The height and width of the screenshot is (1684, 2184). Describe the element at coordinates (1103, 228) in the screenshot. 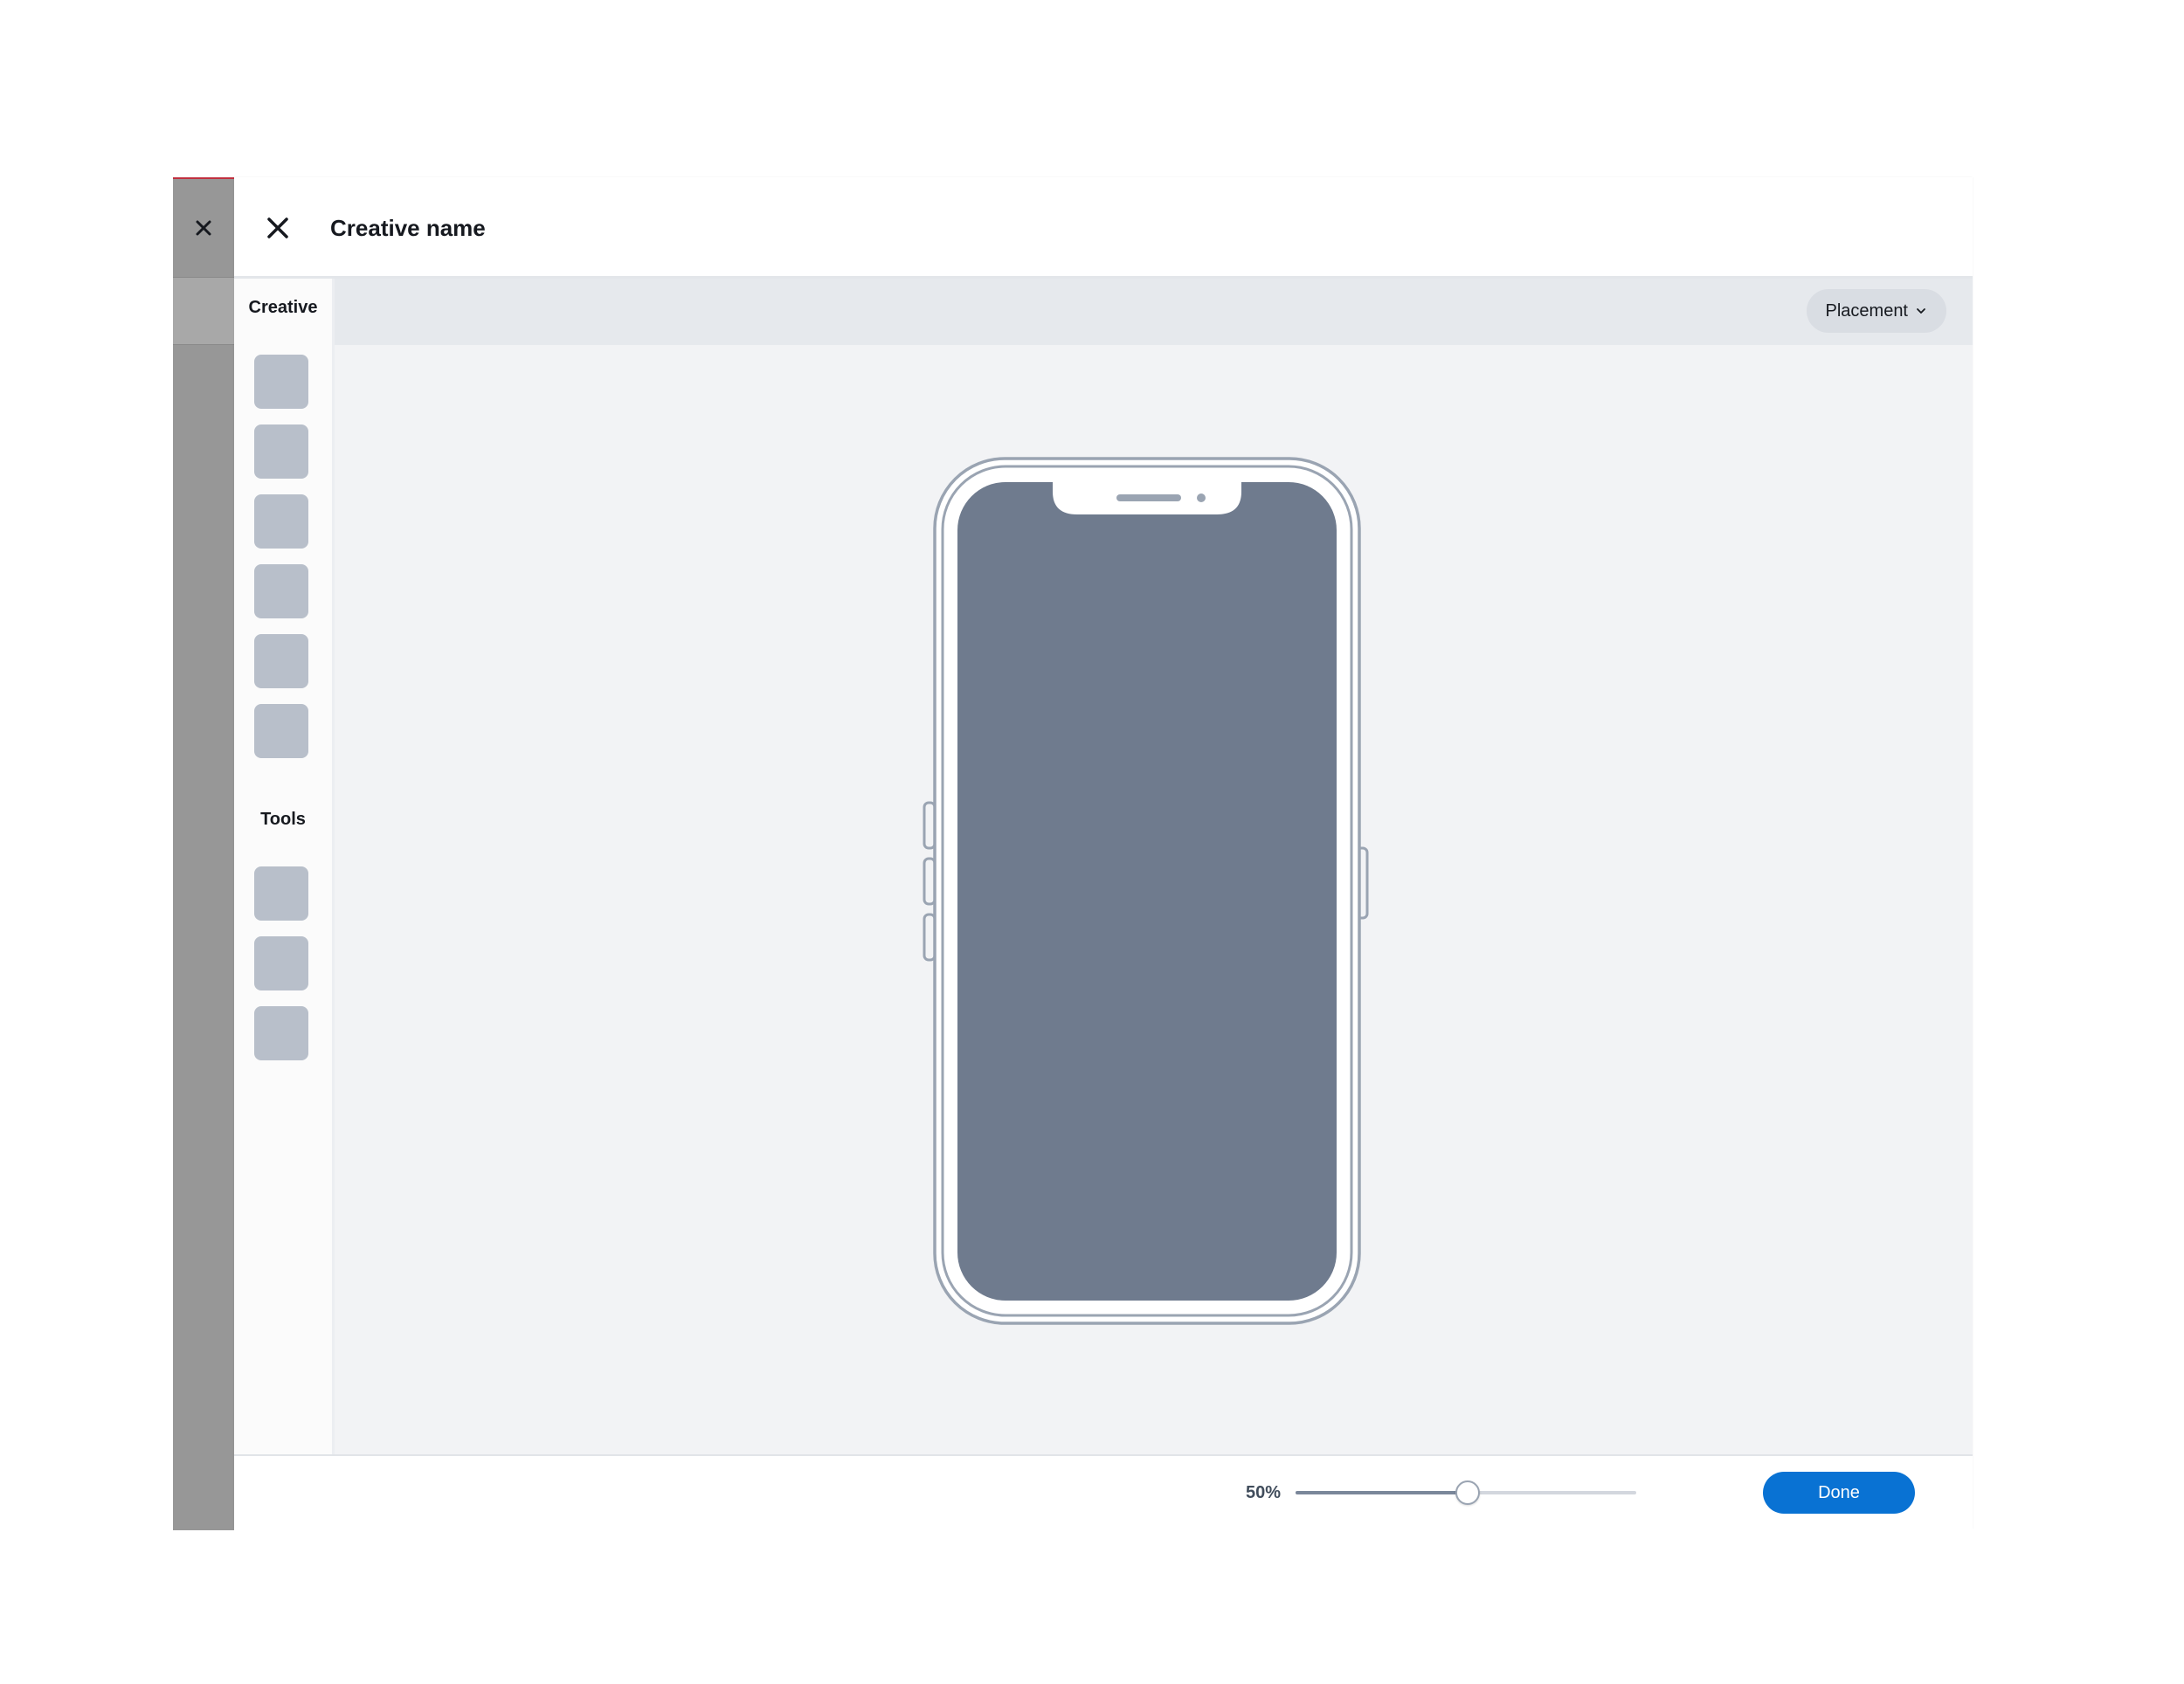

I see `modal-header: Creative name` at that location.